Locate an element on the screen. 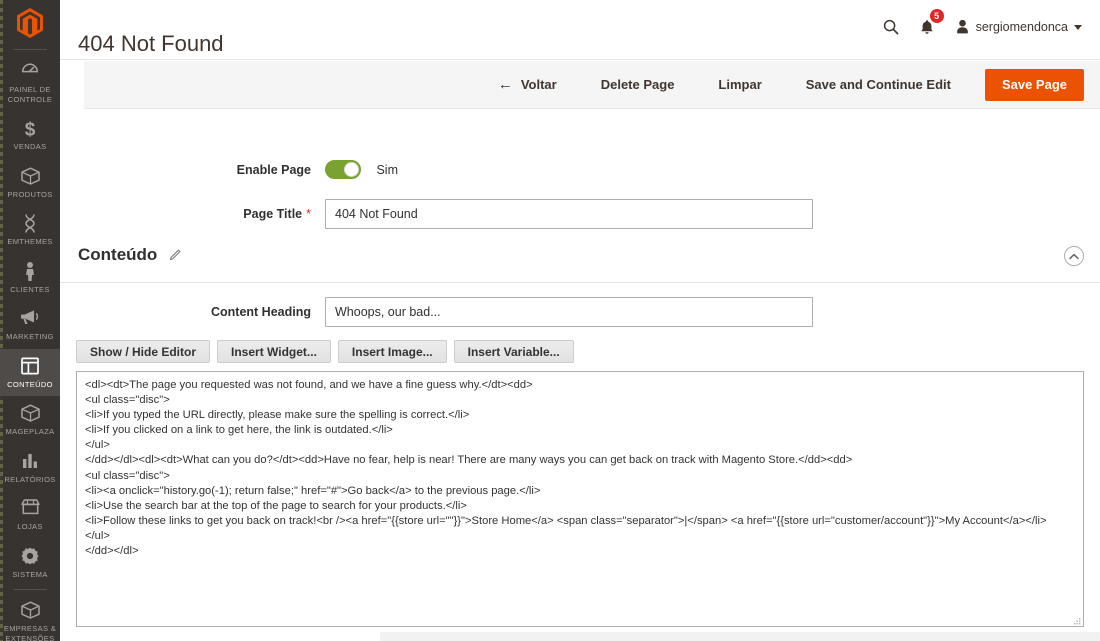 This screenshot has height=641, width=1100. toggle-knob is located at coordinates (351, 169).